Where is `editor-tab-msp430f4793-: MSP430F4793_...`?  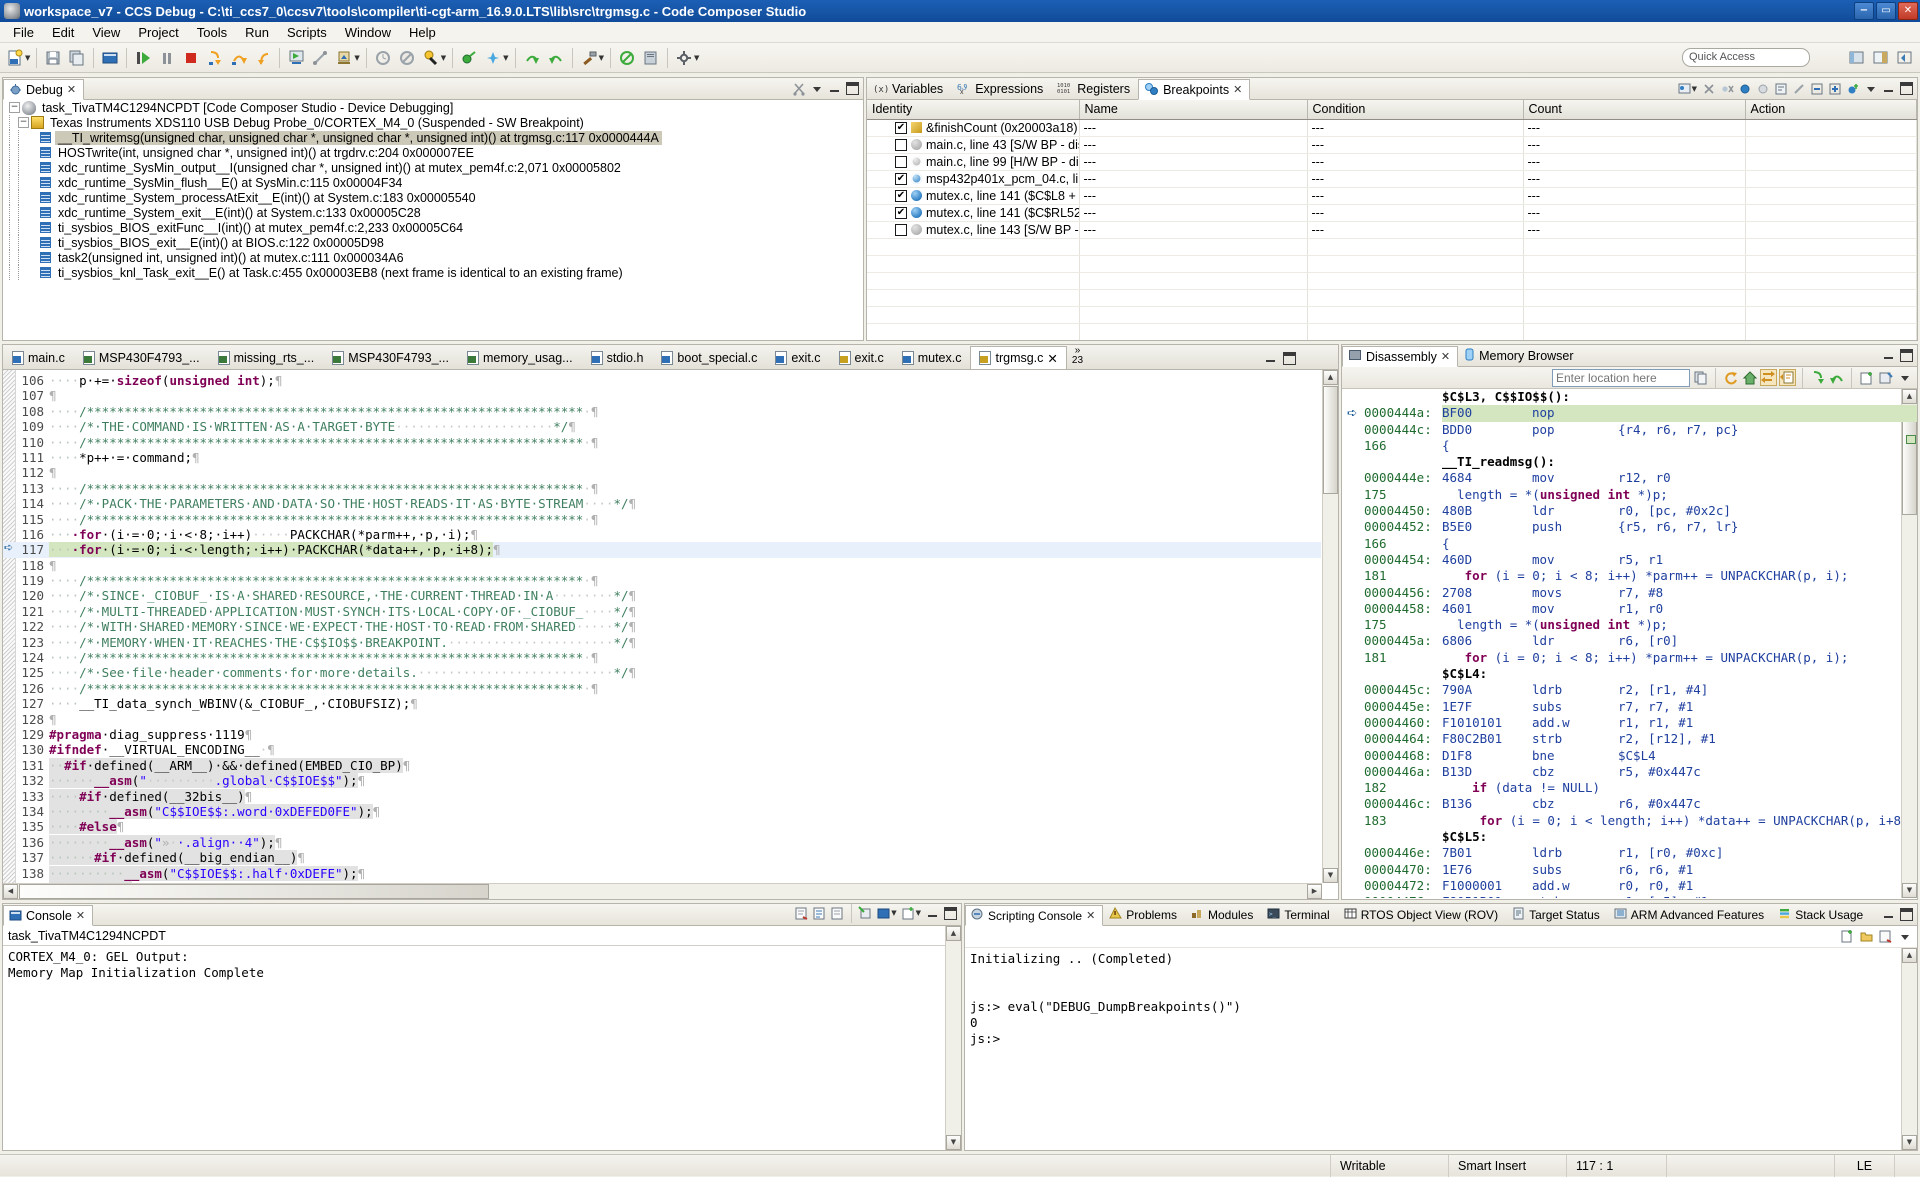
editor-tab-msp430f4793-: MSP430F4793_... is located at coordinates (390, 357).